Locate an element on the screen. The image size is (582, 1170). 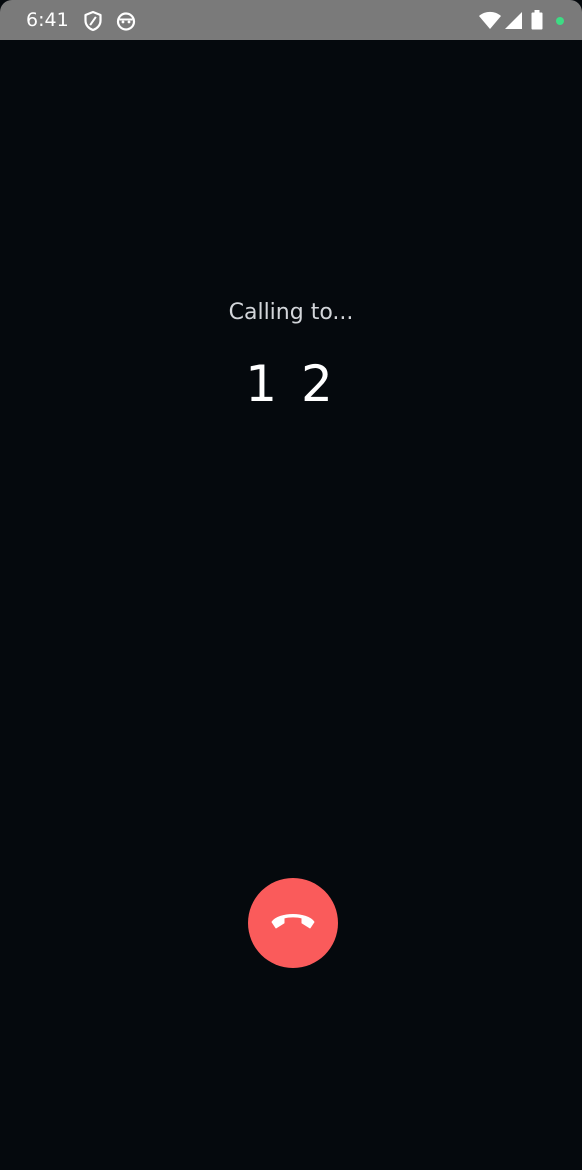
status-bar: 6:41 is located at coordinates (291, 20).